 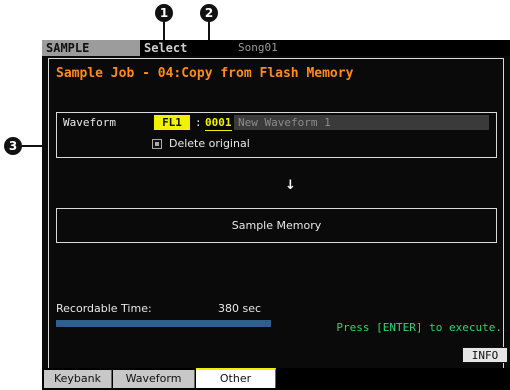 I want to click on recordable-time-bar, so click(x=163, y=323).